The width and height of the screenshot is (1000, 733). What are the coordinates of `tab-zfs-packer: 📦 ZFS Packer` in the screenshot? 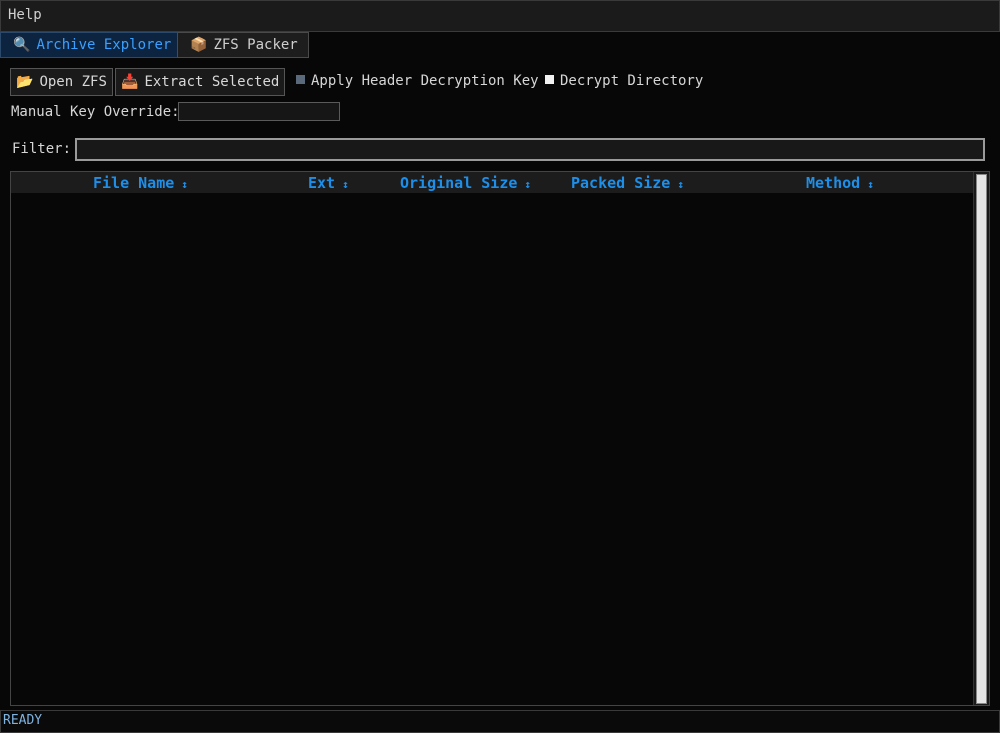 It's located at (243, 45).